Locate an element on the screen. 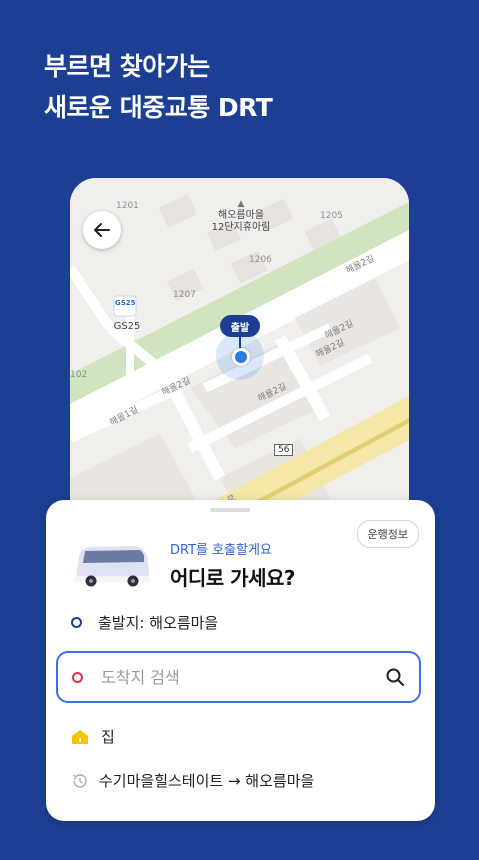  headline: 부르면 찾아가는 새로운 대중교통 DRT is located at coordinates (244, 87).